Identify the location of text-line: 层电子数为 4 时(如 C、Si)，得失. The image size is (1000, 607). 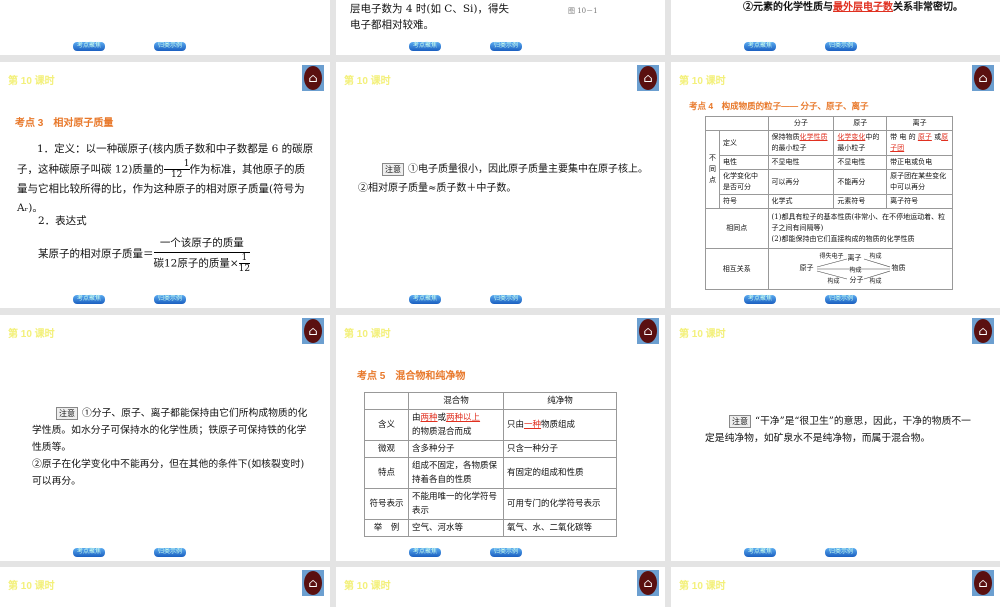
(429, 9).